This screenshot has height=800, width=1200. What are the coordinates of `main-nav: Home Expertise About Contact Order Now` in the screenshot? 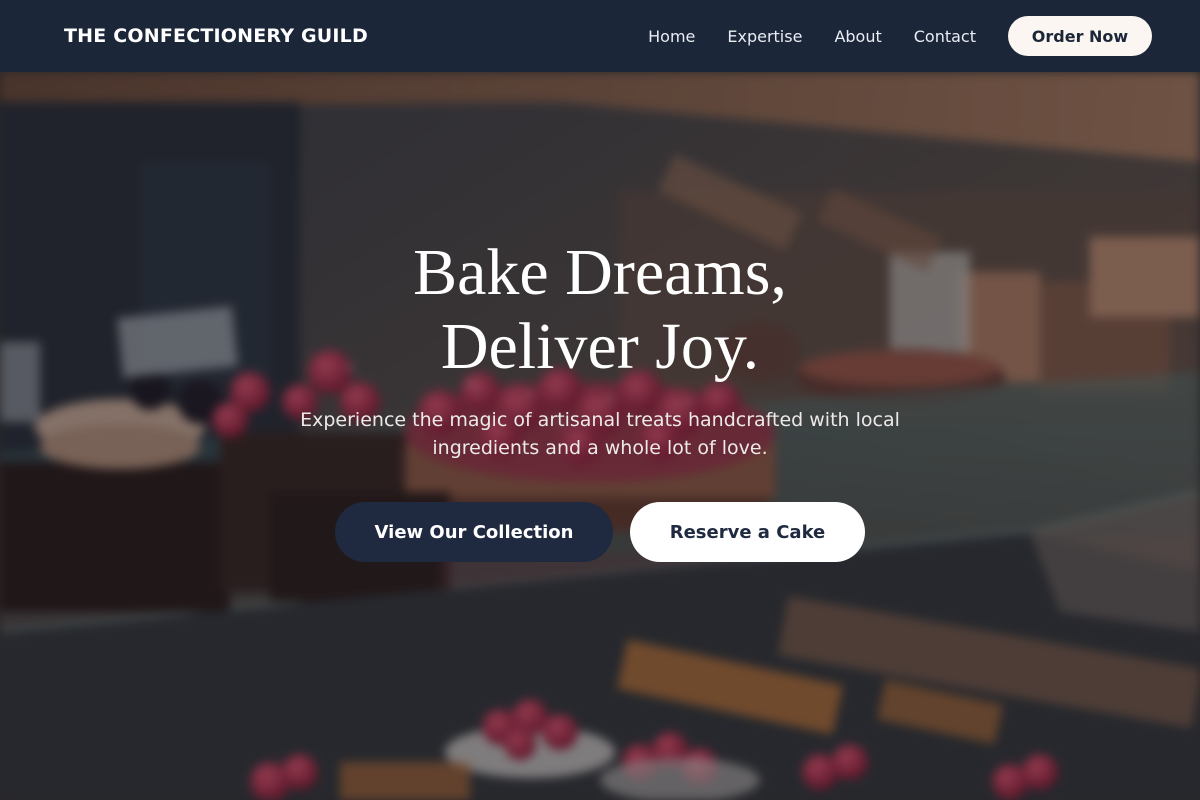 It's located at (900, 36).